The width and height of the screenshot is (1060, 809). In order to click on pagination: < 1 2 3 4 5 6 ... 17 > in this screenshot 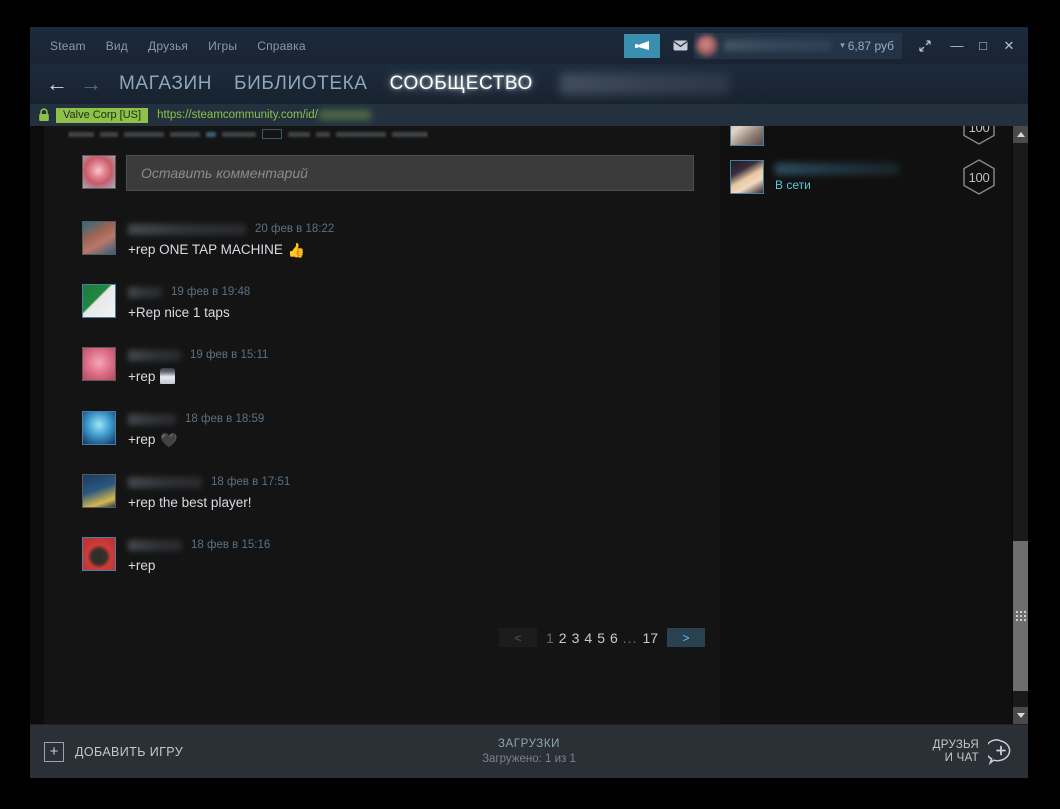, I will do `click(602, 637)`.